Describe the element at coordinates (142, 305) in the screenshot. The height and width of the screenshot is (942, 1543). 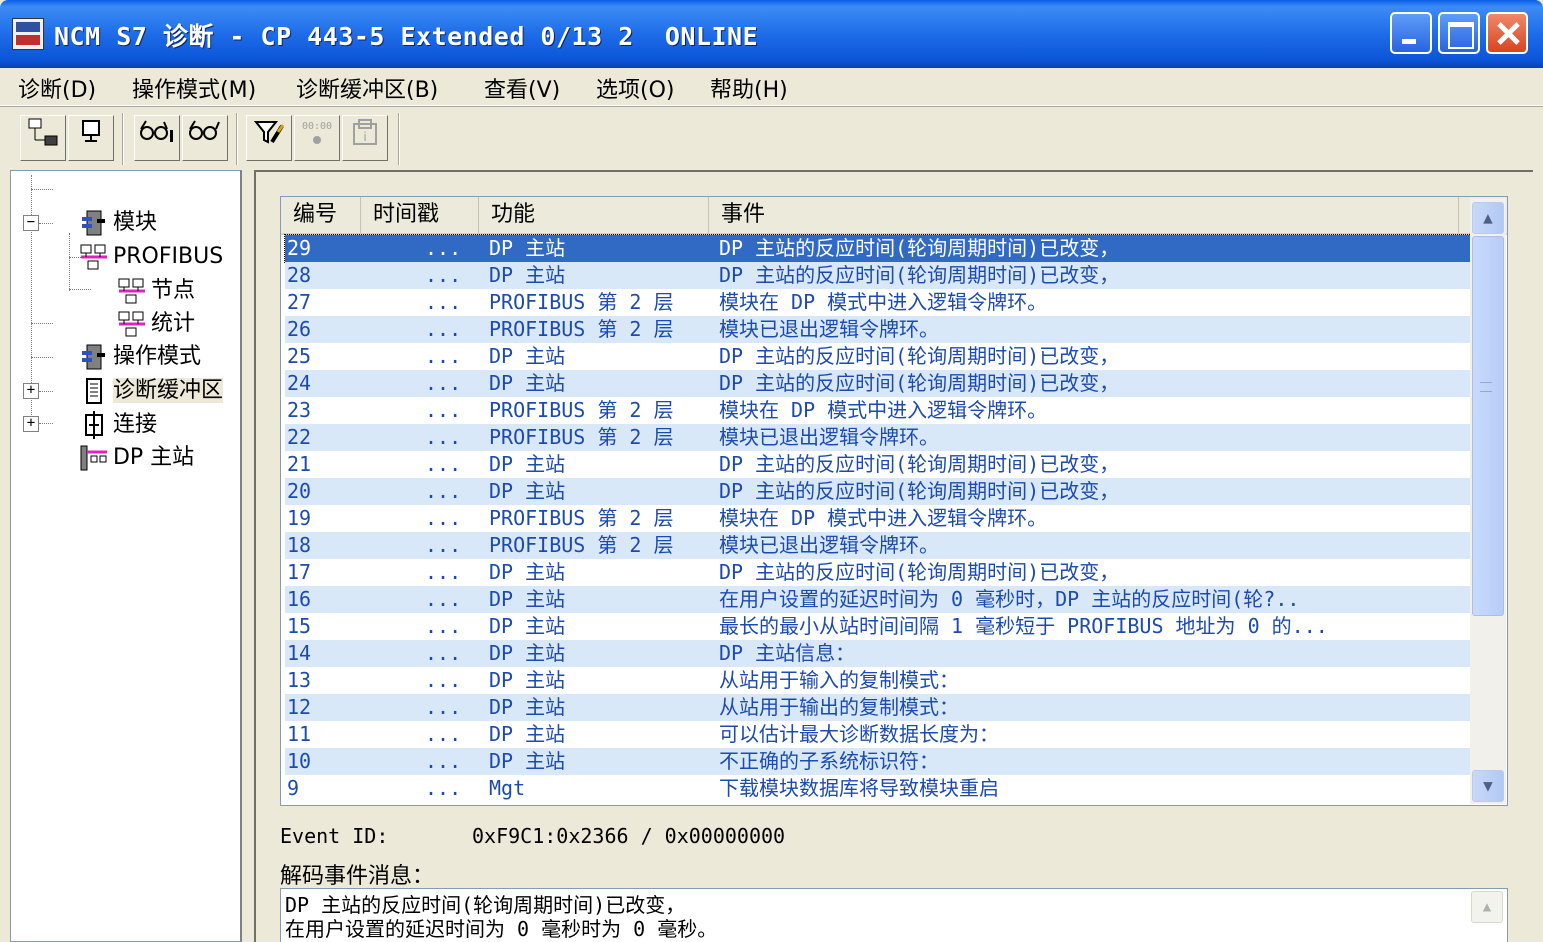
I see `tree-item-statistics: 统计` at that location.